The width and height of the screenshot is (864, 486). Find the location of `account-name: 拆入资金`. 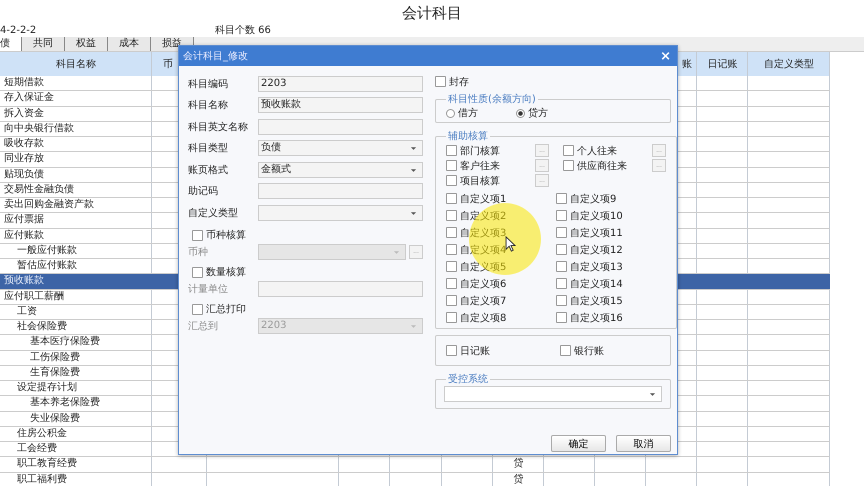

account-name: 拆入资金 is located at coordinates (24, 113).